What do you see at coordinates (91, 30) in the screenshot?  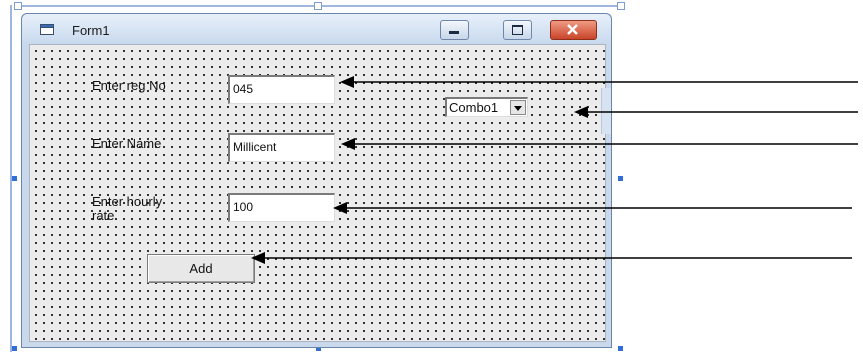 I see `window-title: Form1` at bounding box center [91, 30].